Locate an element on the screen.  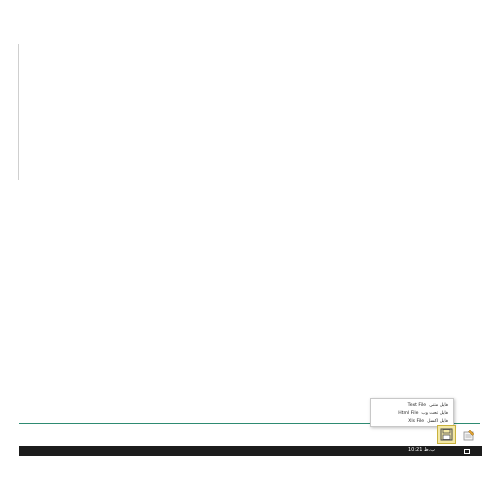
menu-item-english-label: Text File is located at coordinates (417, 405).